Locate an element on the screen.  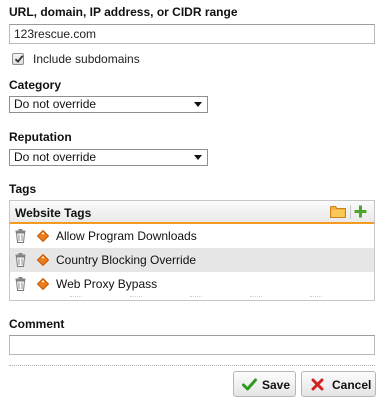
category-label: Category is located at coordinates (35, 85).